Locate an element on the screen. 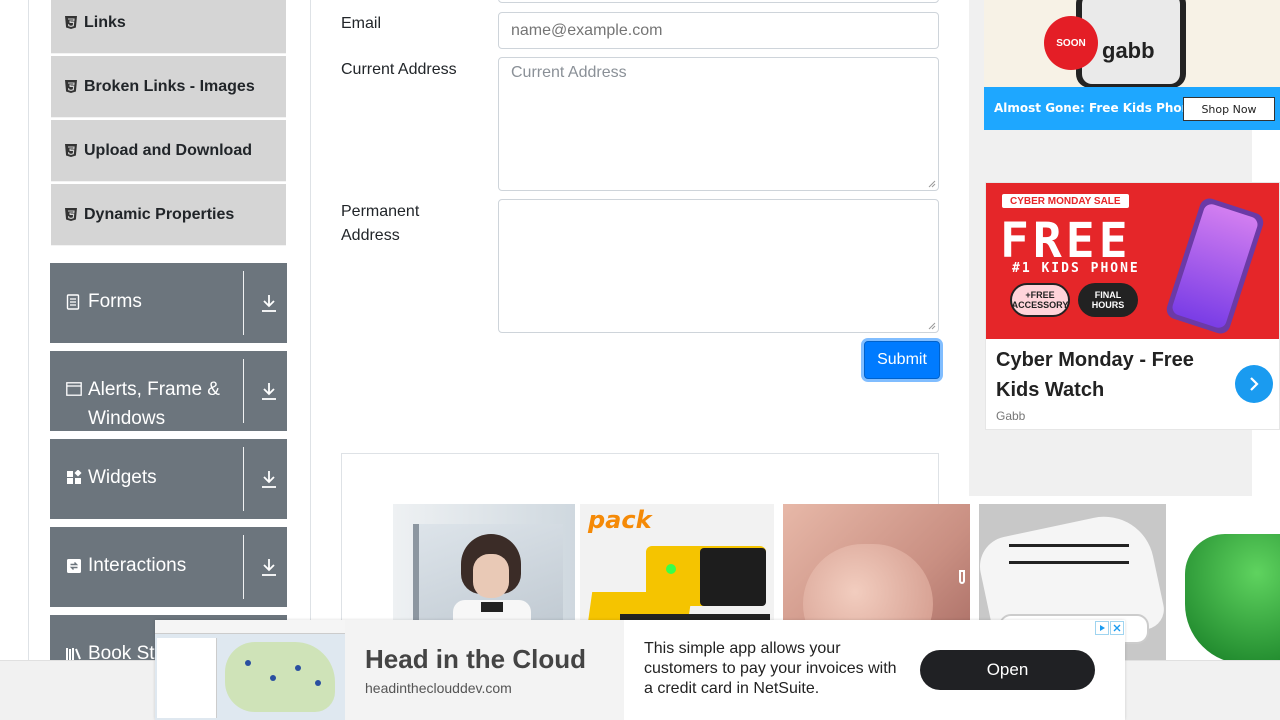 Image resolution: width=1280 pixels, height=720 pixels. group-title: Forms is located at coordinates (151, 301).